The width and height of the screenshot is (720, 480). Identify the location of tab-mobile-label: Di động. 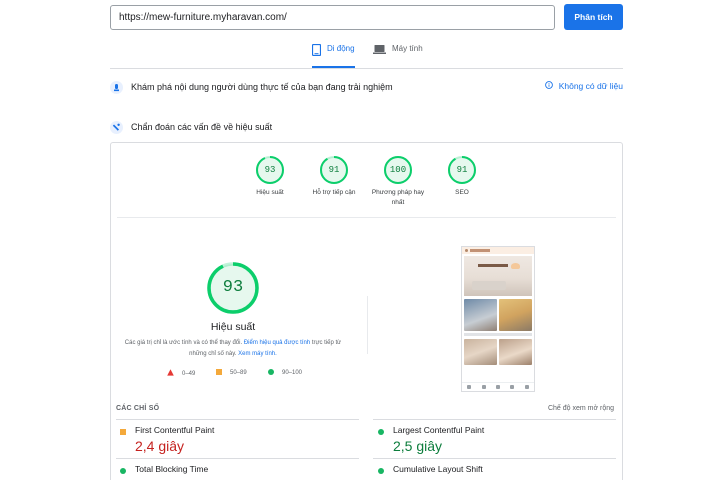
(341, 48).